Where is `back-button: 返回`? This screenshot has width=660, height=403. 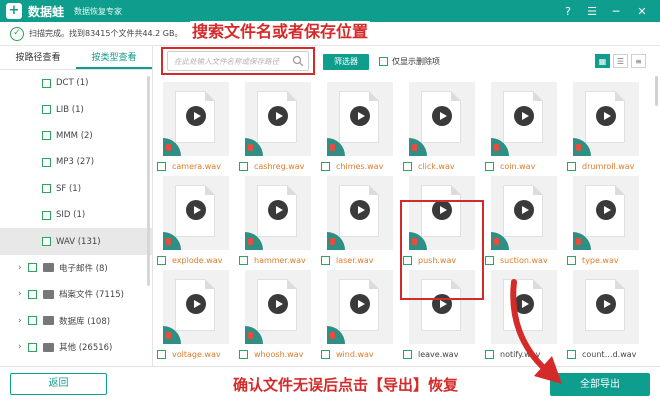
back-button: 返回 is located at coordinates (58, 384).